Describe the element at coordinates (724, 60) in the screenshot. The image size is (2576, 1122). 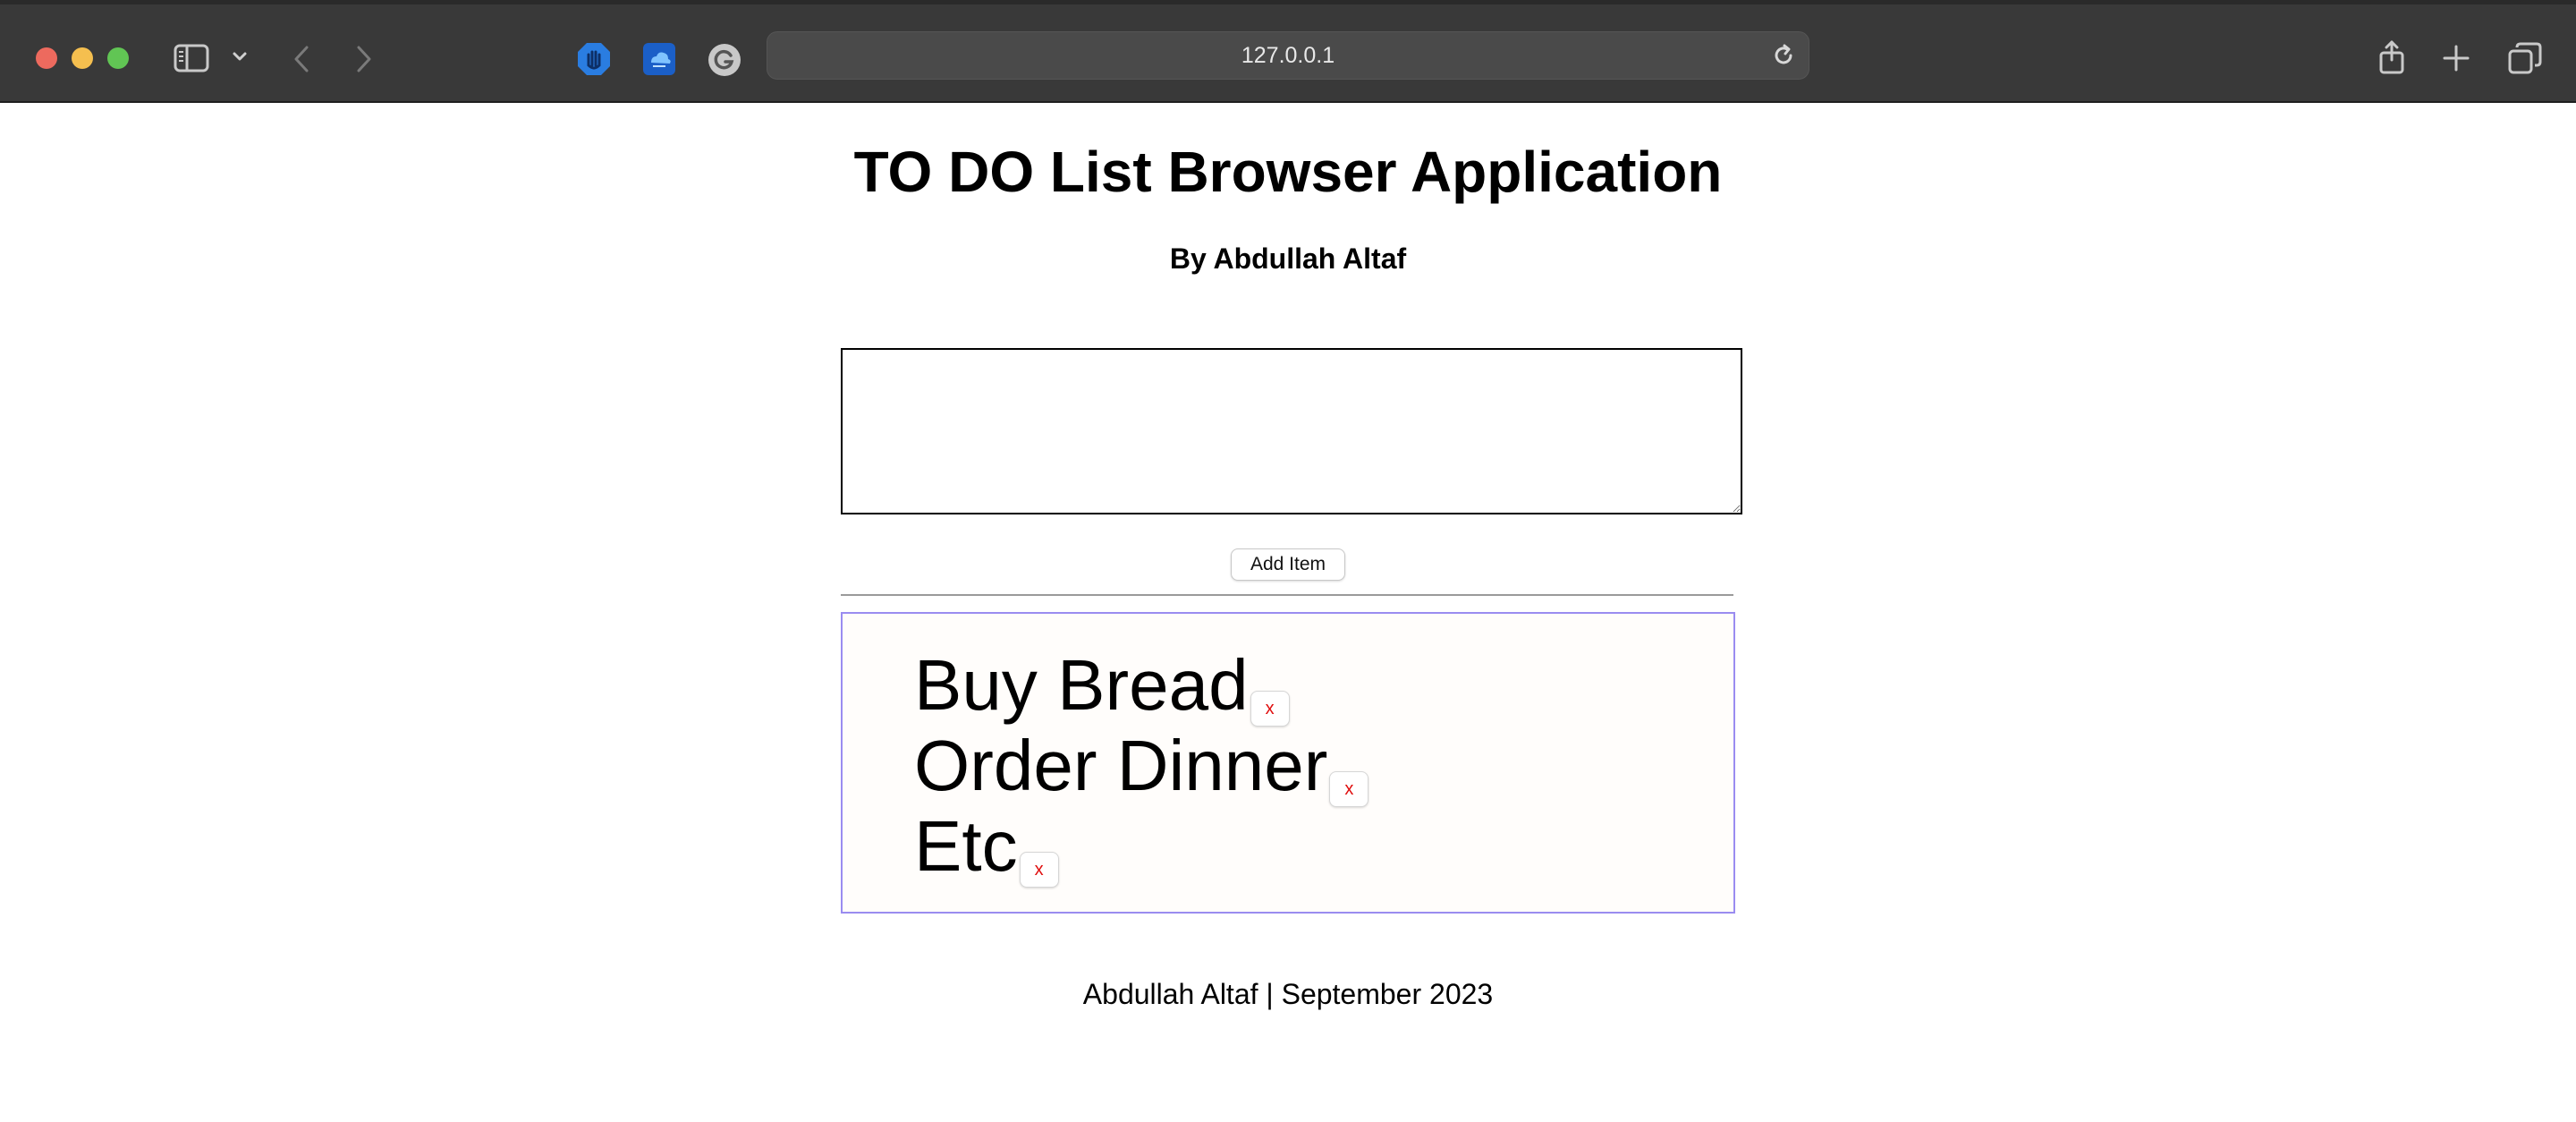
I see `grammarly-extension-icon` at that location.